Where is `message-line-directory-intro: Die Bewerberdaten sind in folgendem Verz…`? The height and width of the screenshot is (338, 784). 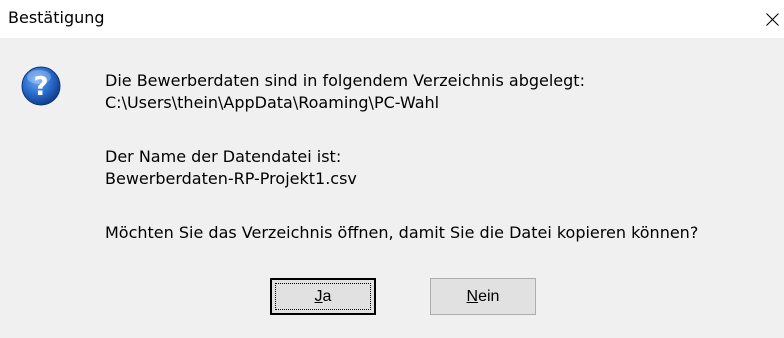 message-line-directory-intro: Die Bewerberdaten sind in folgendem Verz… is located at coordinates (345, 80).